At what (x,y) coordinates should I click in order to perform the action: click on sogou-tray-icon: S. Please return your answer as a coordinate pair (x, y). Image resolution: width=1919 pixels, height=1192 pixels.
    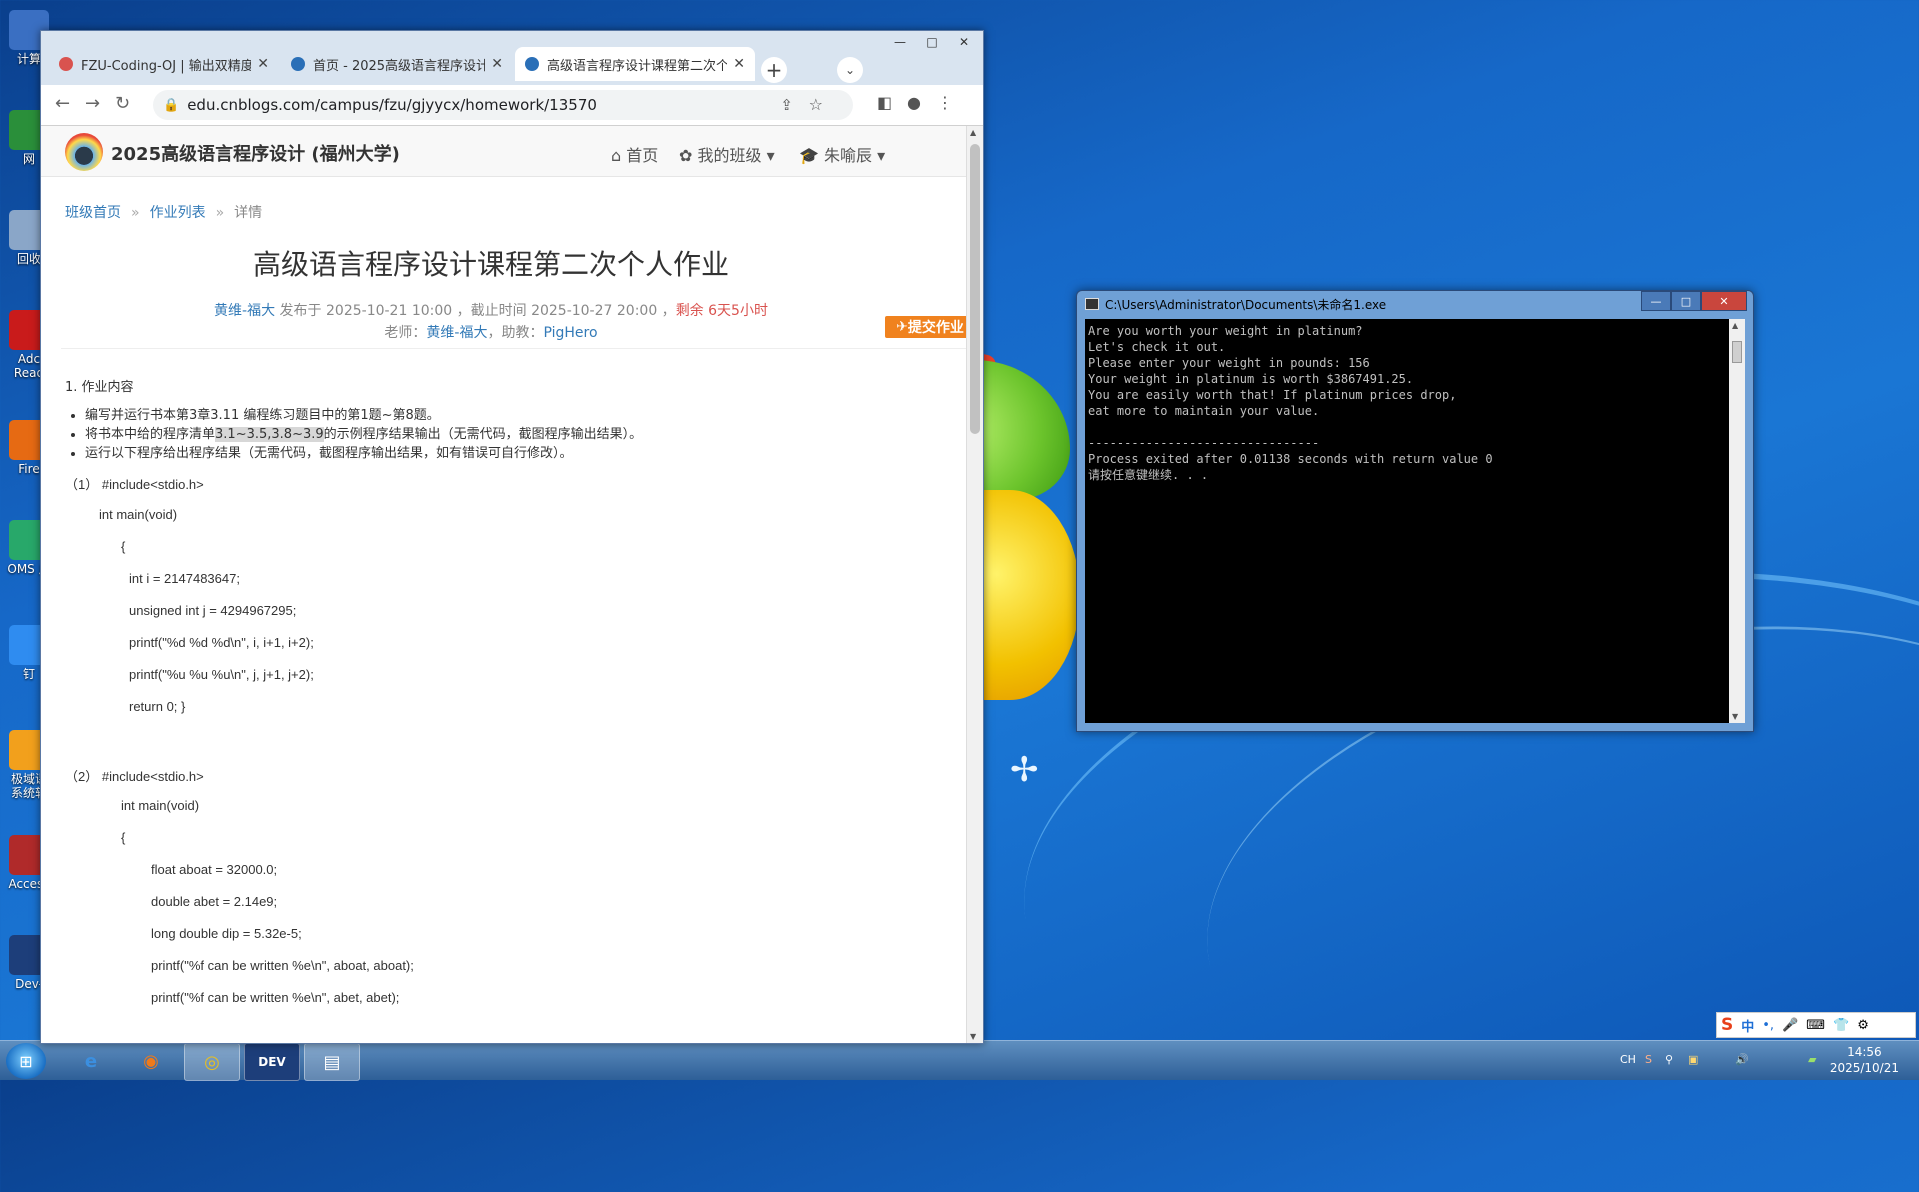
    Looking at the image, I should click on (1648, 1059).